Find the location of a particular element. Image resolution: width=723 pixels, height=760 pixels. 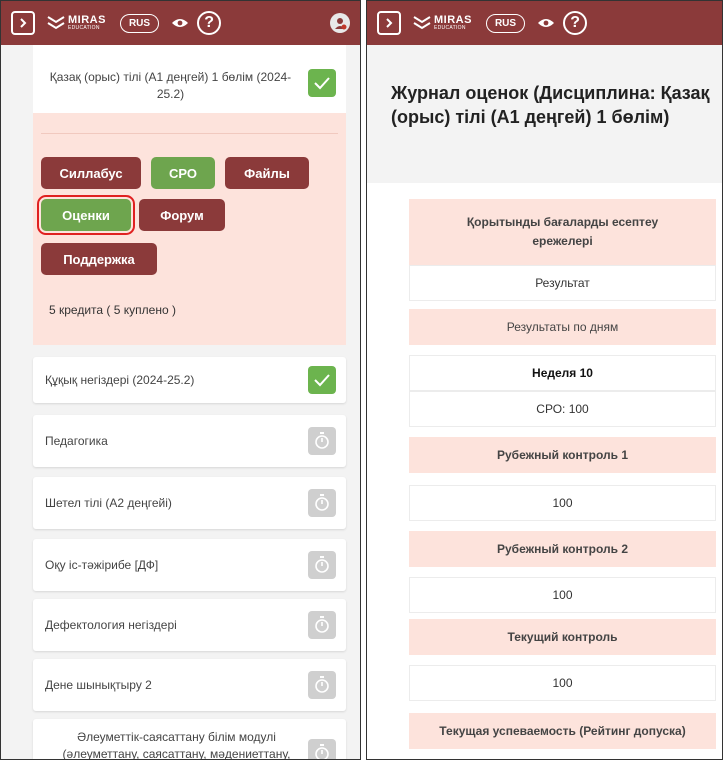

rk1-header: Рубежный контроль 1 is located at coordinates (562, 455).